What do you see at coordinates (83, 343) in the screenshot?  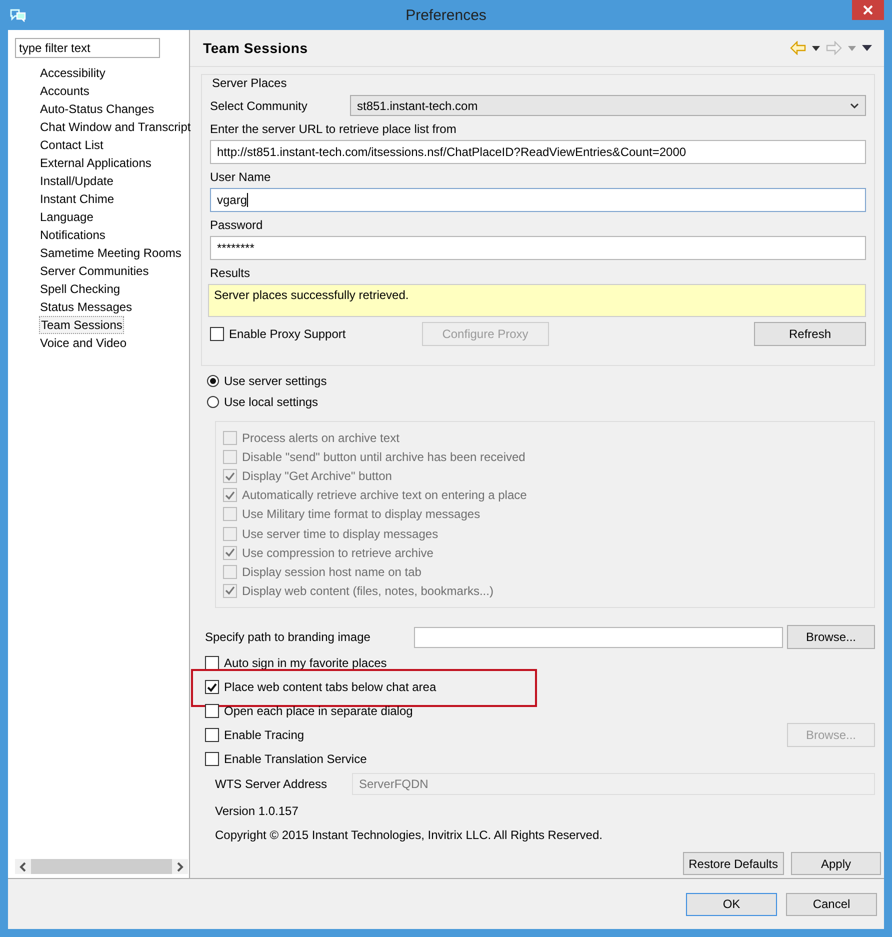 I see `sidebar-item: Voice and Video` at bounding box center [83, 343].